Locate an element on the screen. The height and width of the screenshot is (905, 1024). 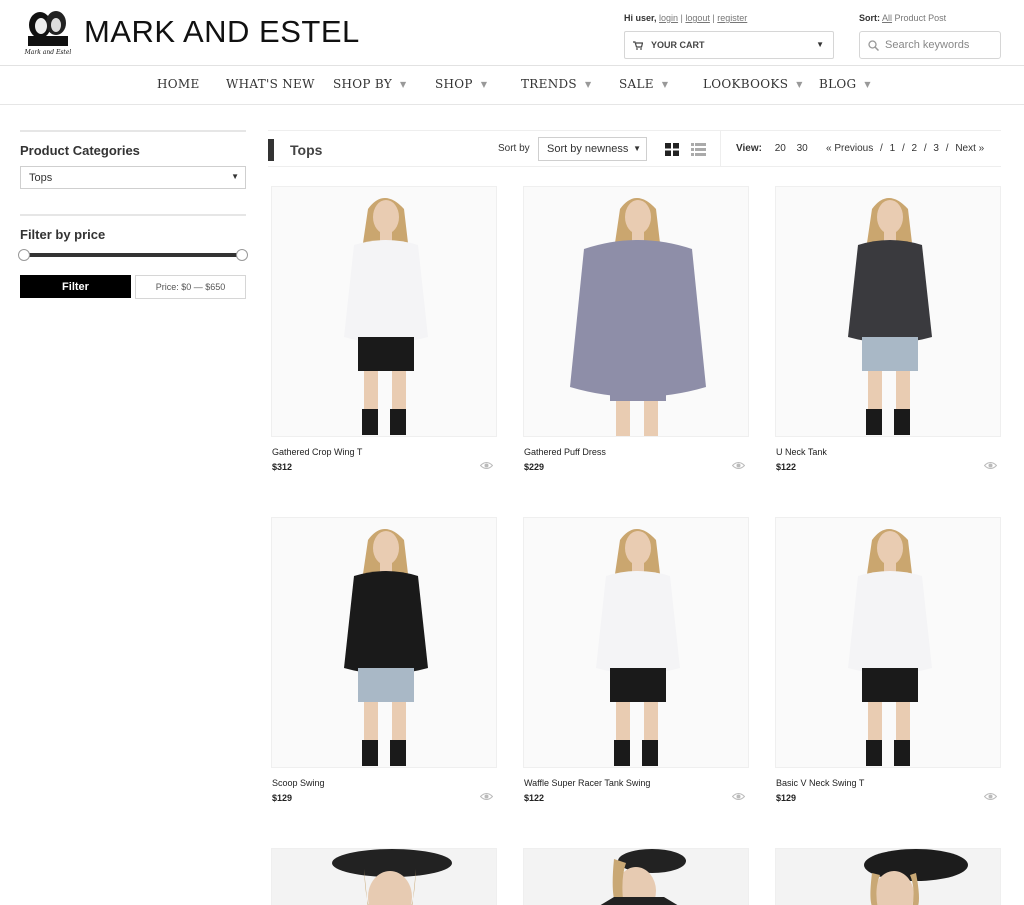
price-slider-track is located at coordinates (133, 255).